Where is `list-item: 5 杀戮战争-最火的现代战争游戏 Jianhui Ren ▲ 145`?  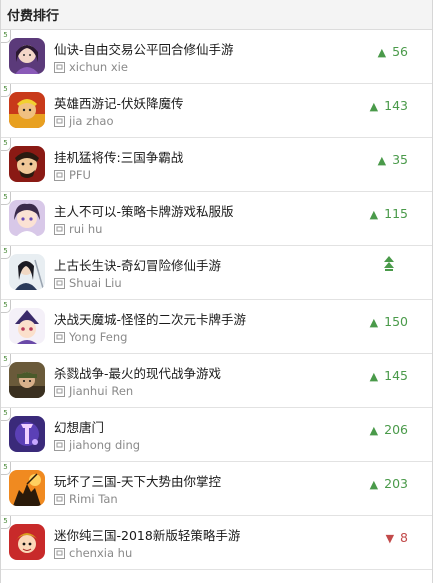 list-item: 5 杀戮战争-最火的现代战争游戏 Jianhui Ren ▲ 145 is located at coordinates (216, 381).